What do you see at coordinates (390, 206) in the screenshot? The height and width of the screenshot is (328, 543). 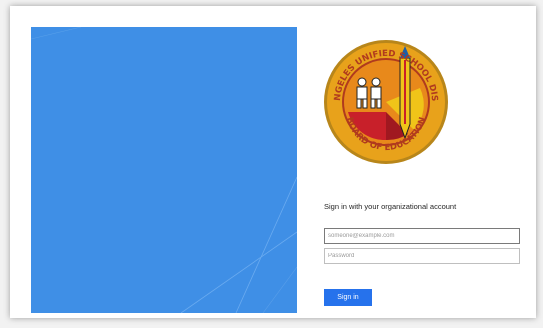 I see `sign-in-heading: Sign in with your organizational account` at bounding box center [390, 206].